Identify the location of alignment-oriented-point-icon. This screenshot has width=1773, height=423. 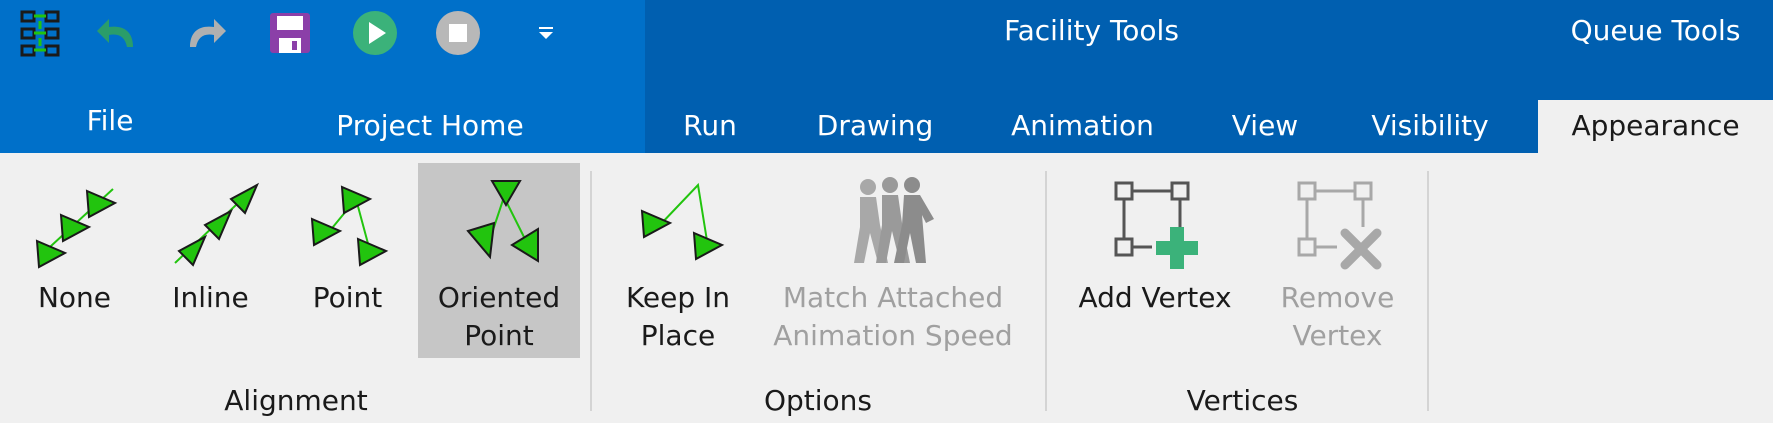
(499, 221).